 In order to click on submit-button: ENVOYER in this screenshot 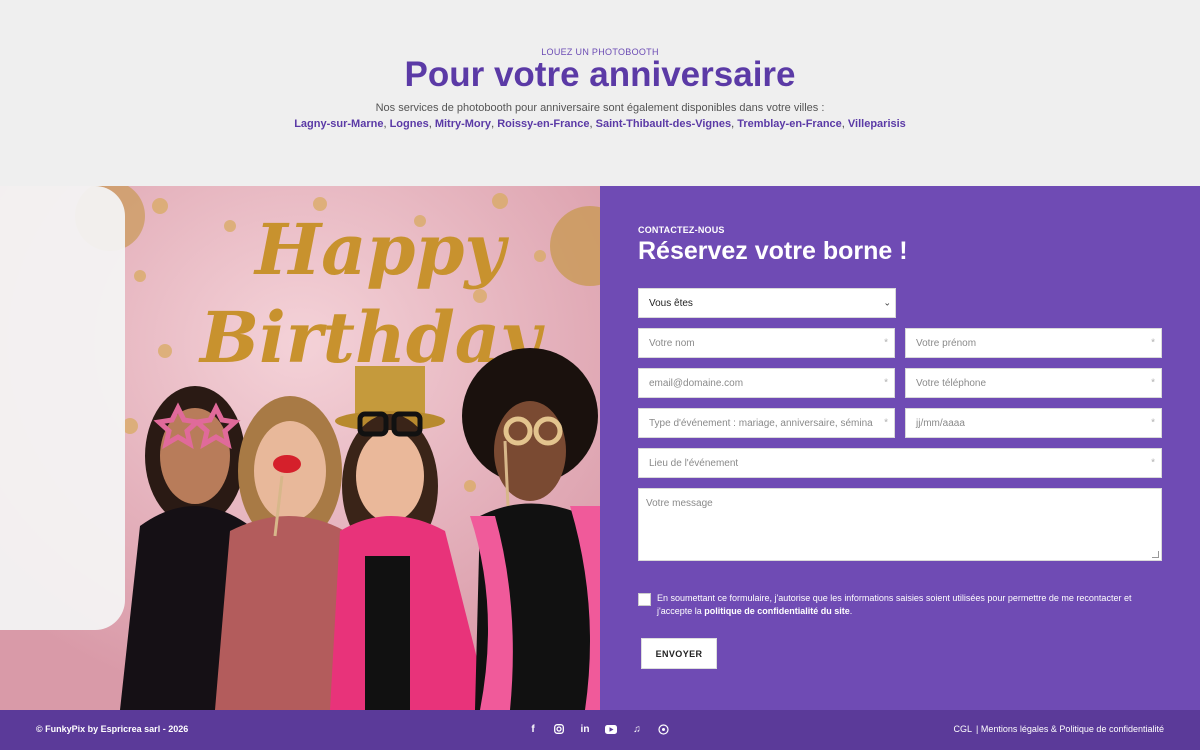, I will do `click(679, 653)`.